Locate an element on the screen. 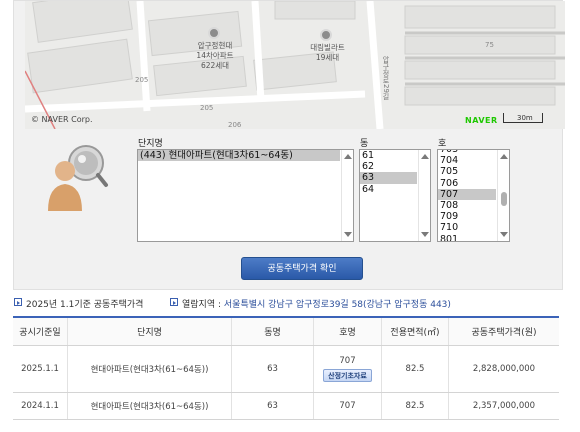 Image resolution: width=580 pixels, height=432 pixels. ho-listbox: 703 704 705 706 707 708 709 710 801 is located at coordinates (473, 195).